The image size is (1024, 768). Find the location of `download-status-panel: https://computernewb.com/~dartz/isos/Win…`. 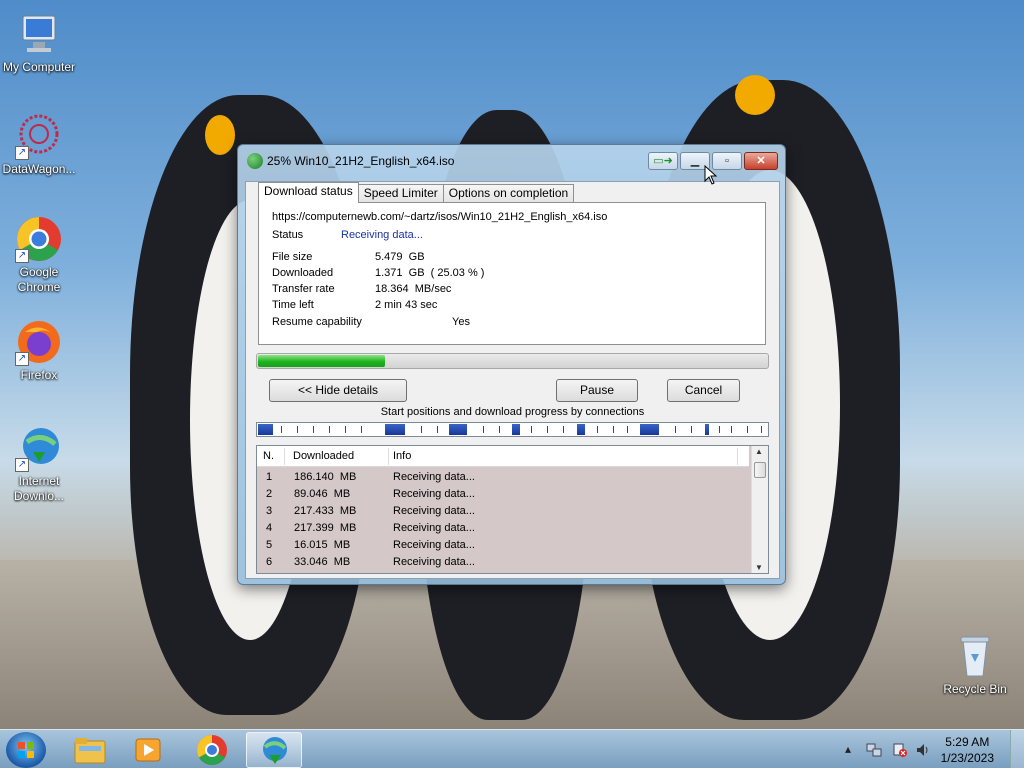

download-status-panel: https://computernewb.com/~dartz/isos/Win… is located at coordinates (512, 273).